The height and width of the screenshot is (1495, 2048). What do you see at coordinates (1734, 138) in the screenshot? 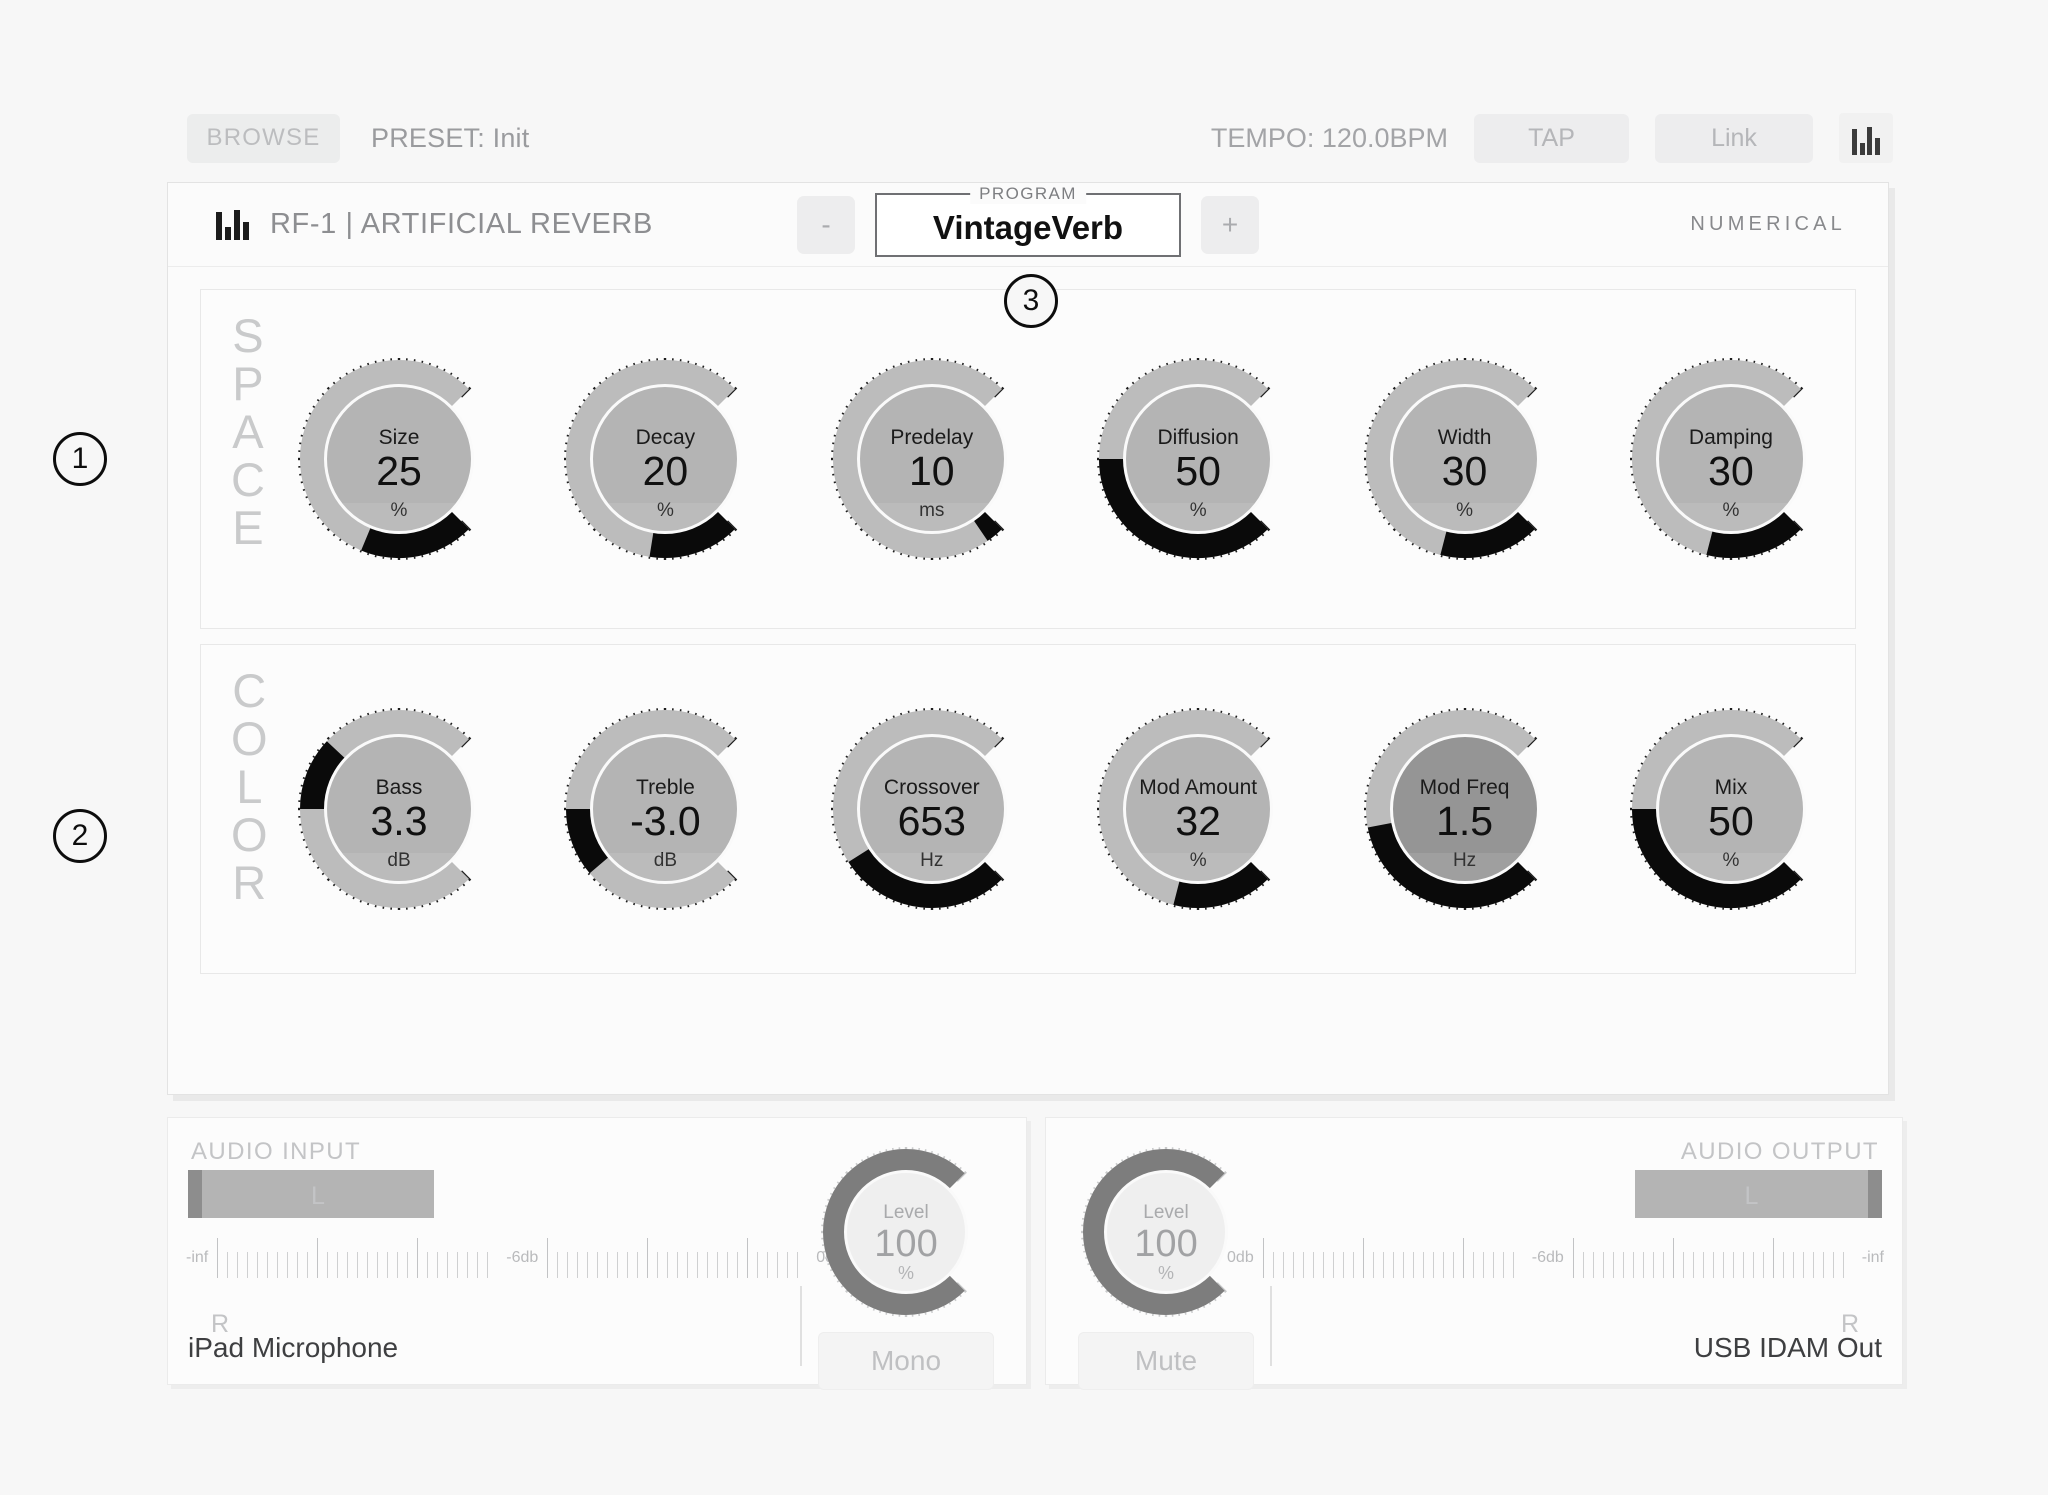
I see `link-button: Link` at bounding box center [1734, 138].